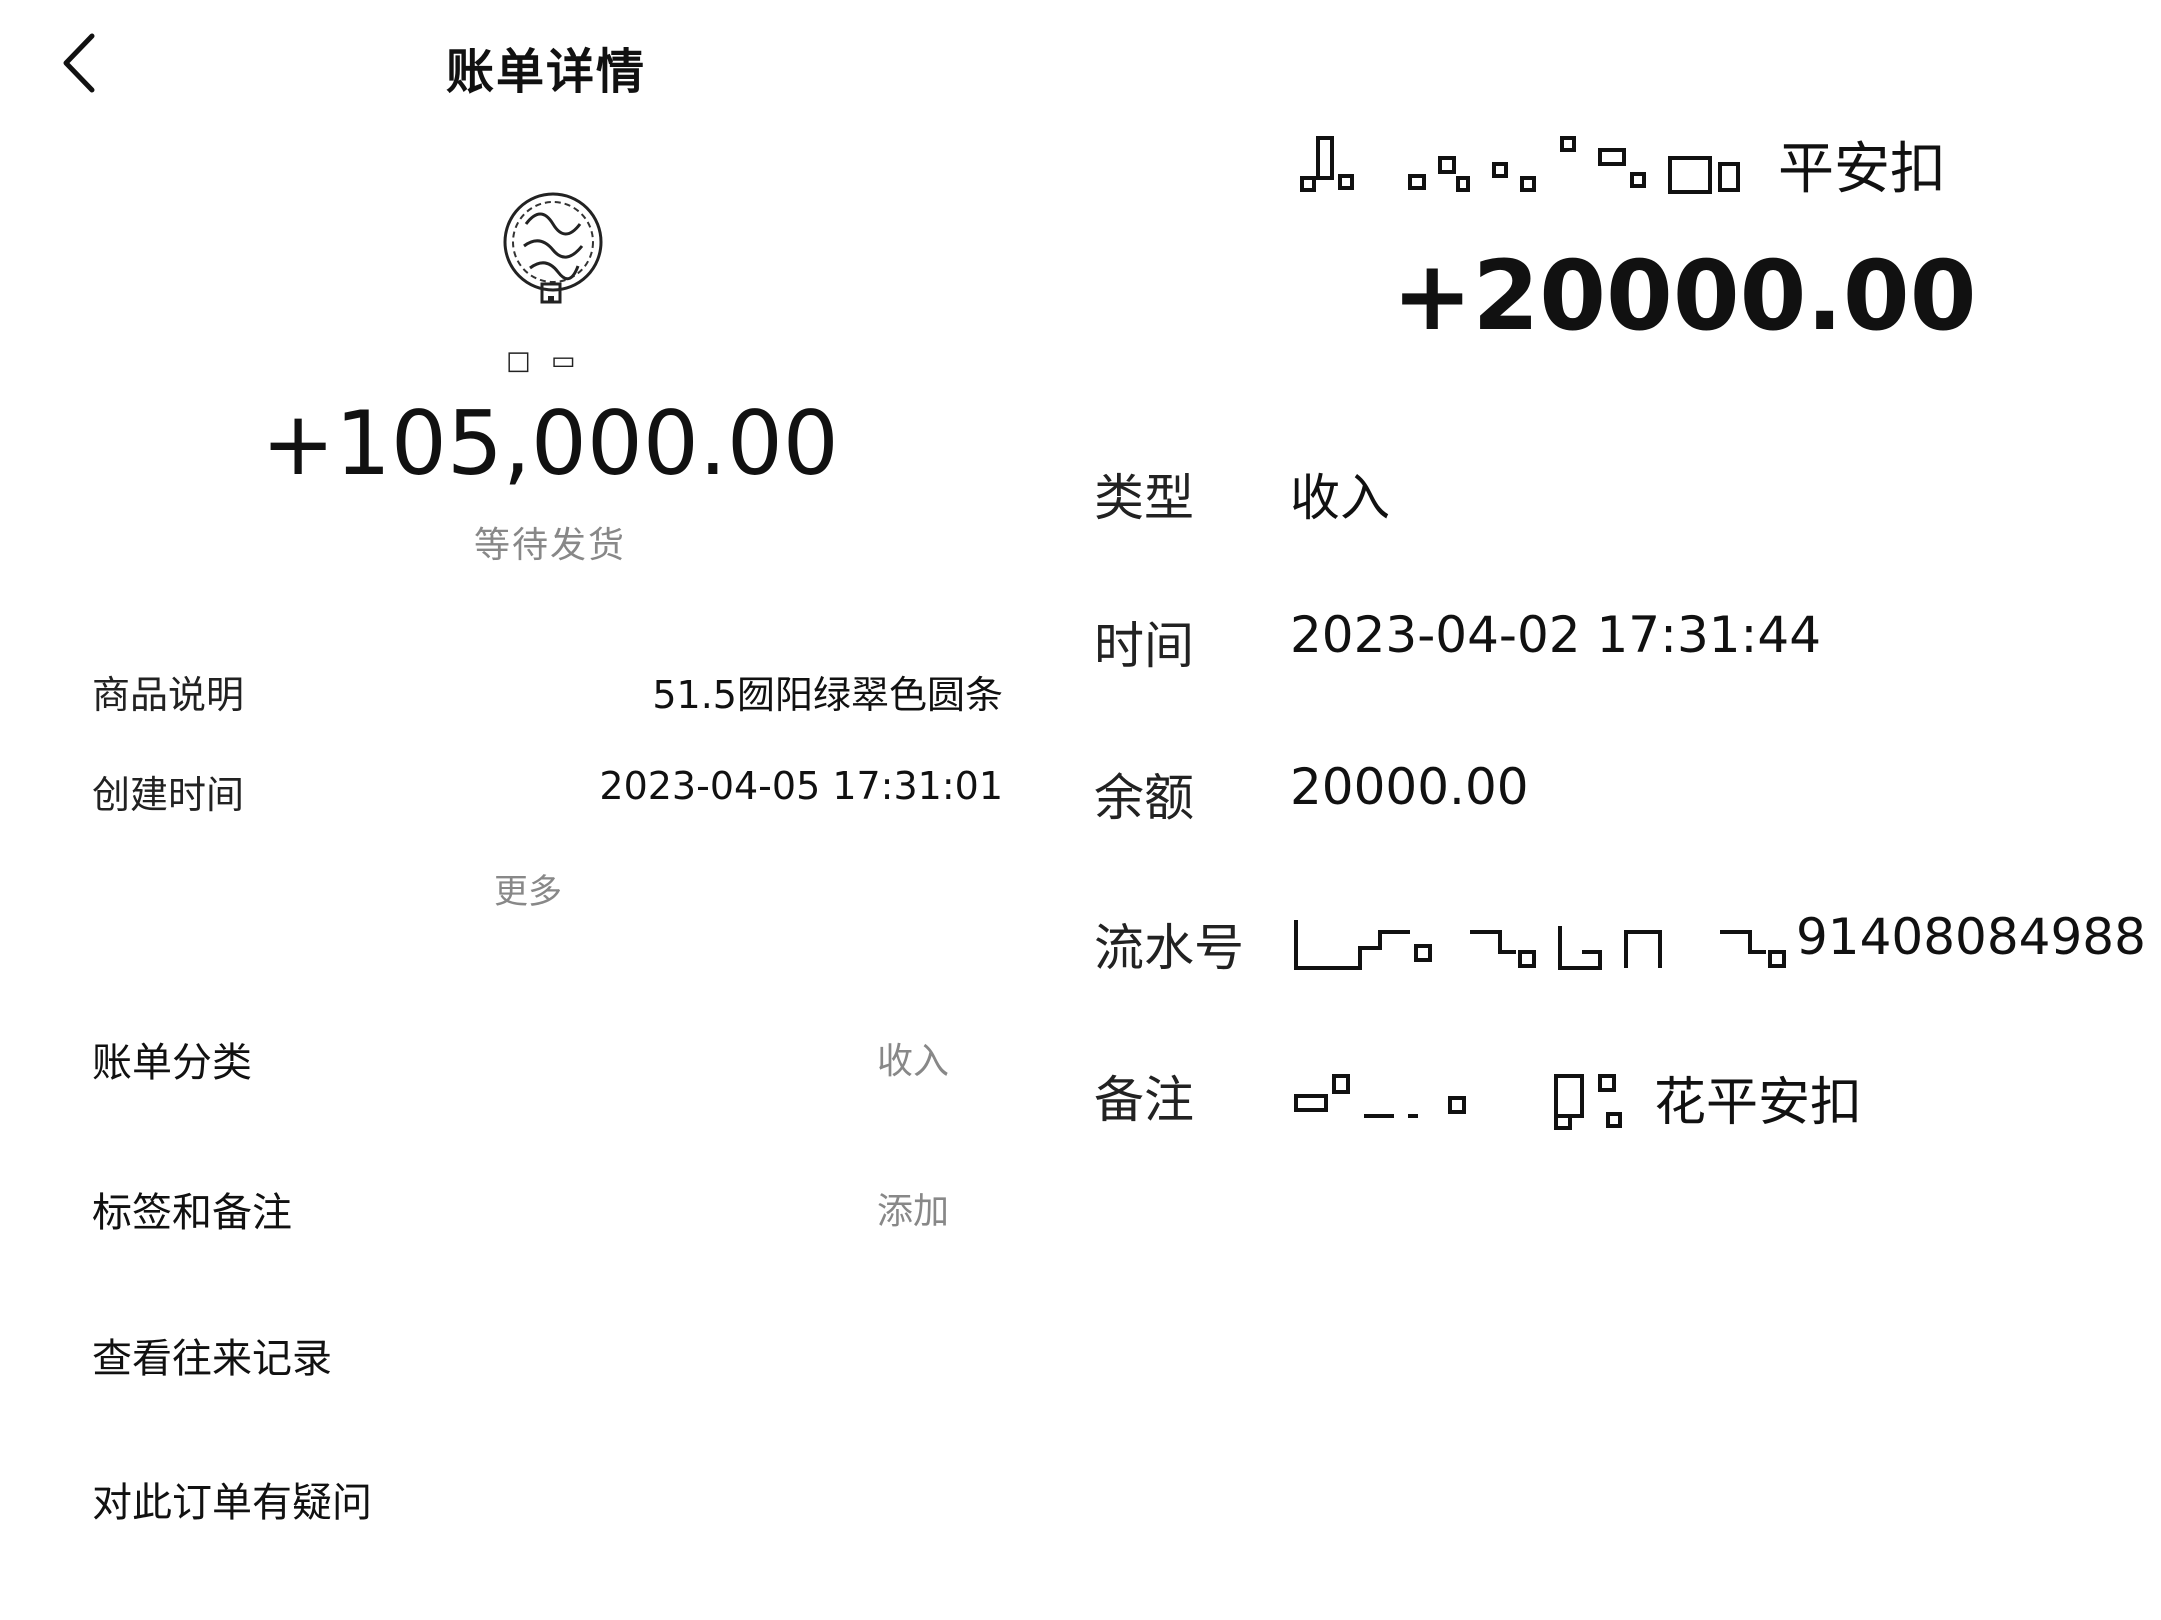 This screenshot has height=1620, width=2161. I want to click on obscured-serial-glyphs, so click(1540, 944).